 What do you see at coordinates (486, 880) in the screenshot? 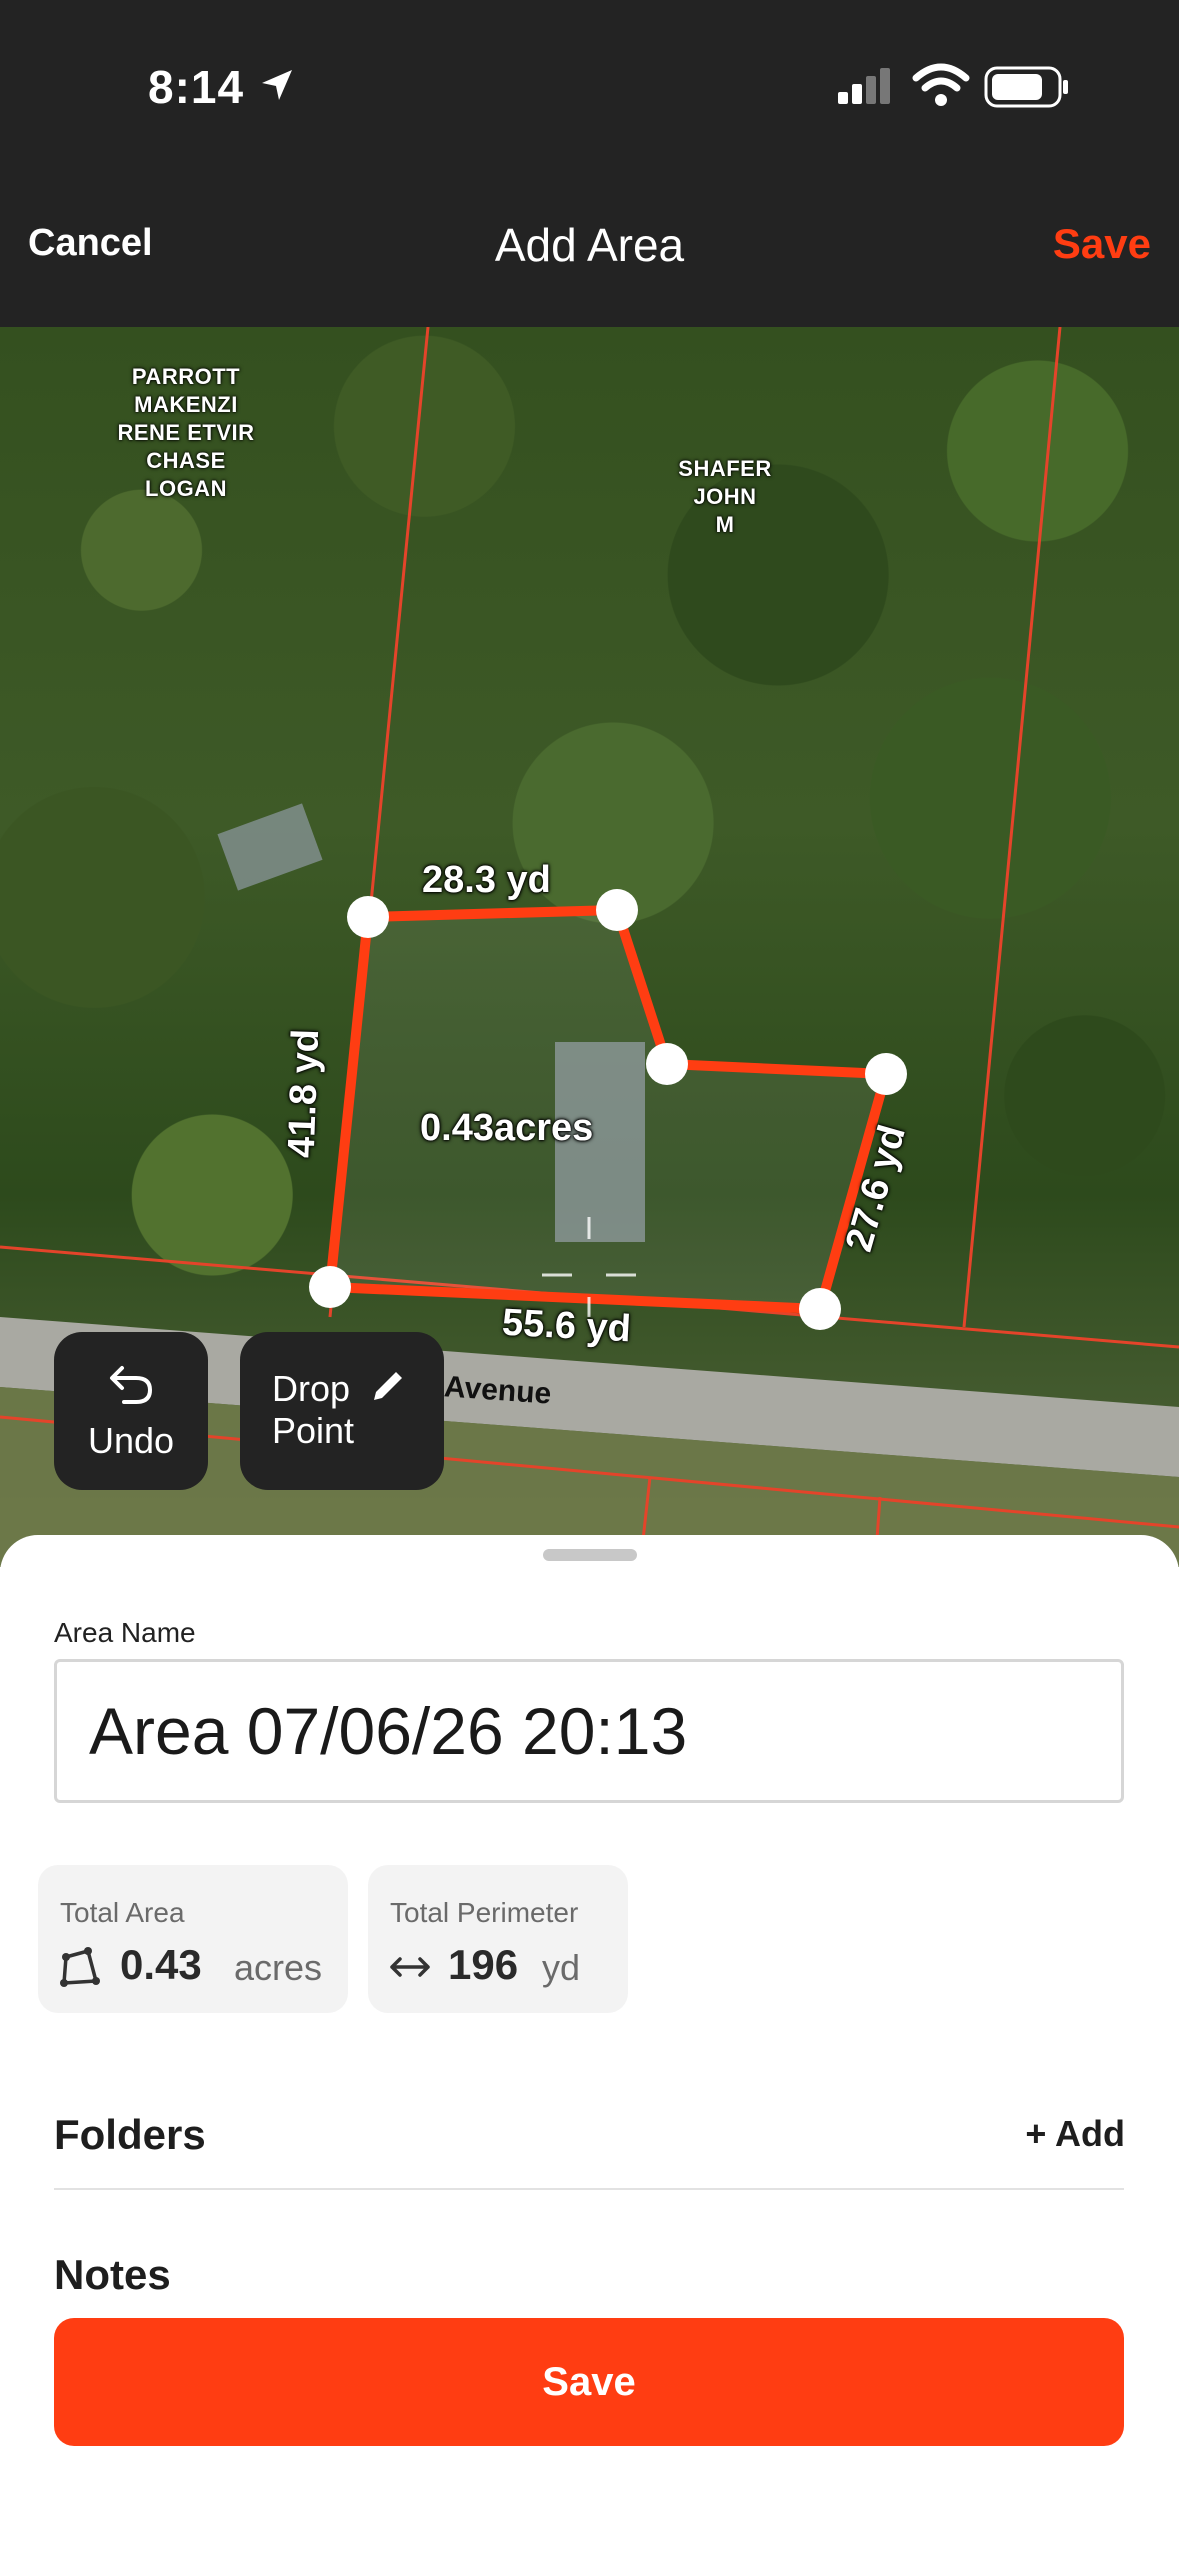
I see `segment-length-label: 28.3 yd` at bounding box center [486, 880].